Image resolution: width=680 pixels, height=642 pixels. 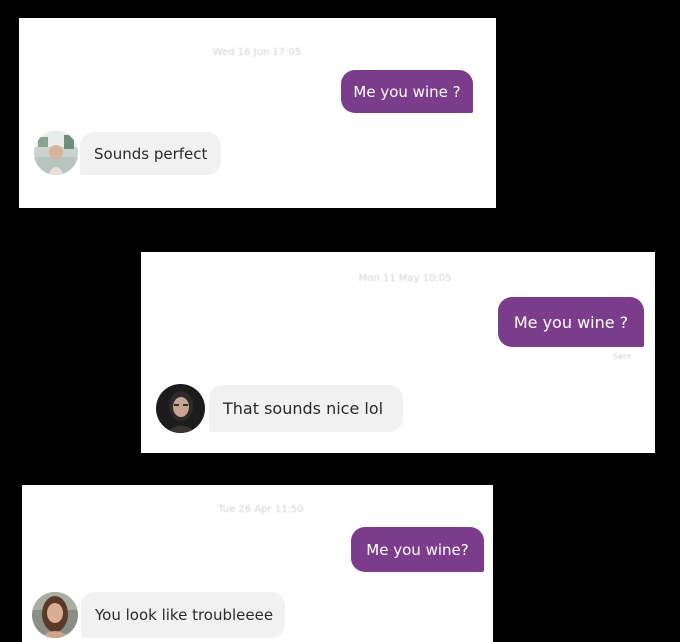 I want to click on message-receipt: Sent, so click(x=622, y=356).